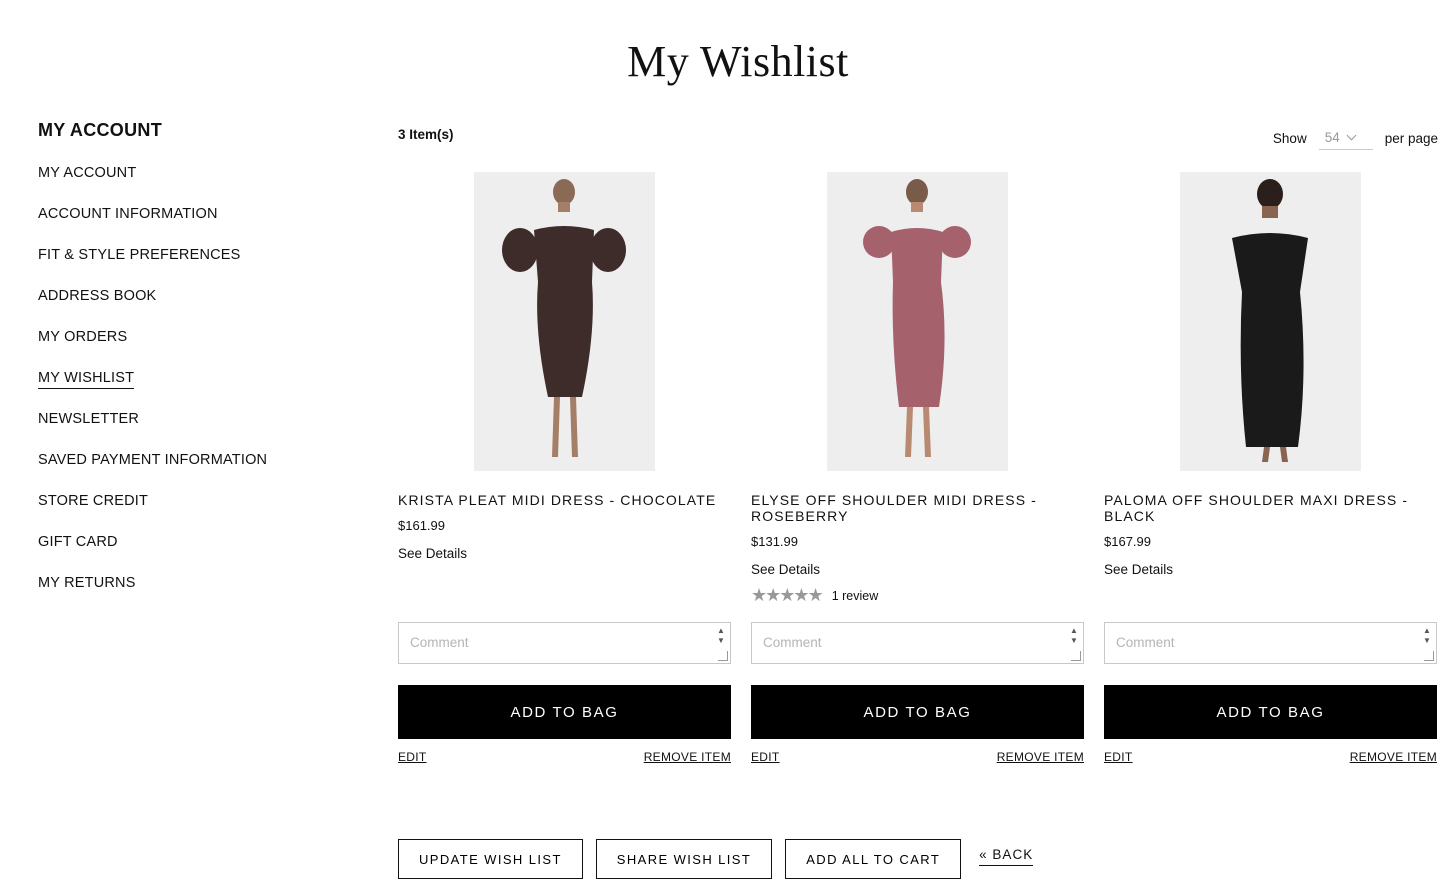 The image size is (1451, 888). Describe the element at coordinates (490, 859) in the screenshot. I see `update-wishlist-button: UPDATE WISH LIST` at that location.